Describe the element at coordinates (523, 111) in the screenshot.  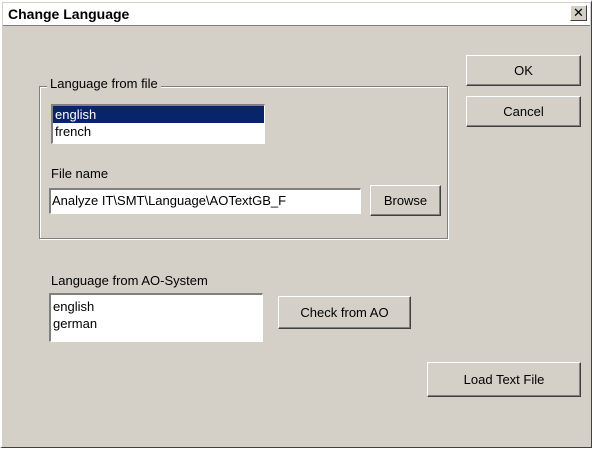
I see `cancel-button: Cancel` at that location.